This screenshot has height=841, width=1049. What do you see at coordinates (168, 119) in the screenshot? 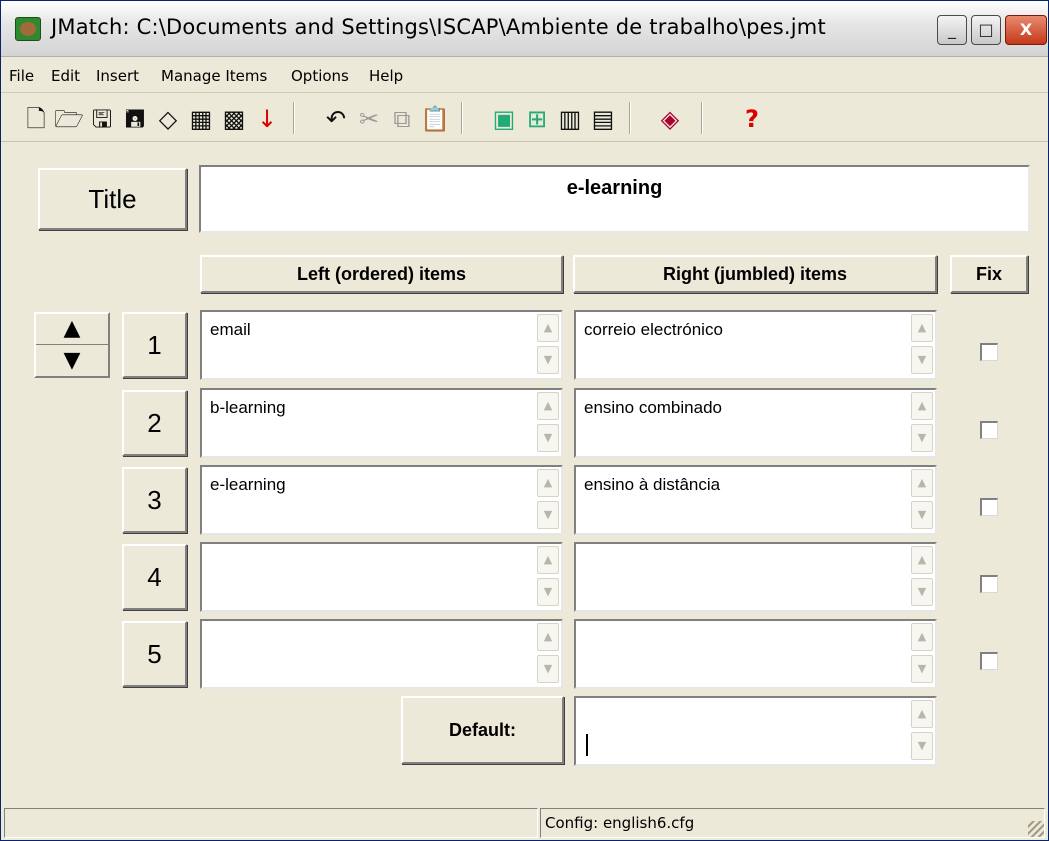
I see `export-icon: ◇` at bounding box center [168, 119].